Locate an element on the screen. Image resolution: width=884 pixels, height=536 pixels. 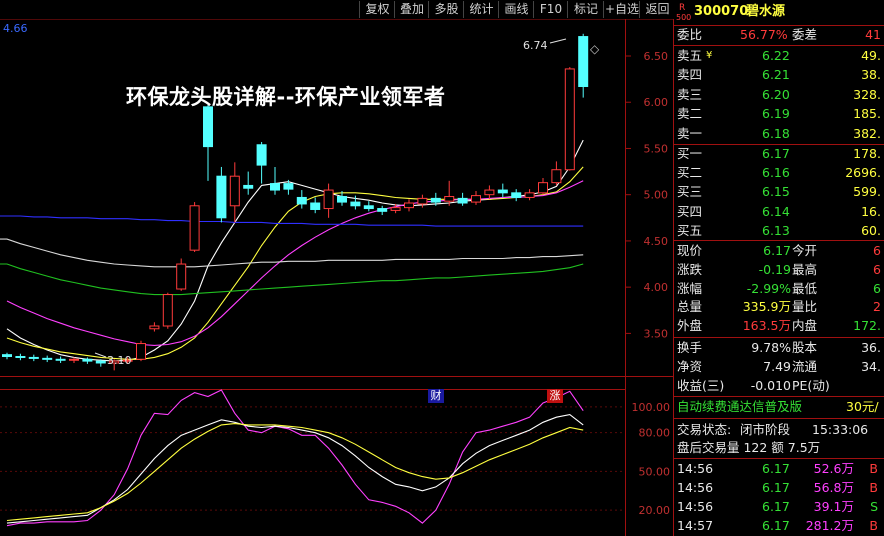
stat-label: 总量 is located at coordinates (690, 307).